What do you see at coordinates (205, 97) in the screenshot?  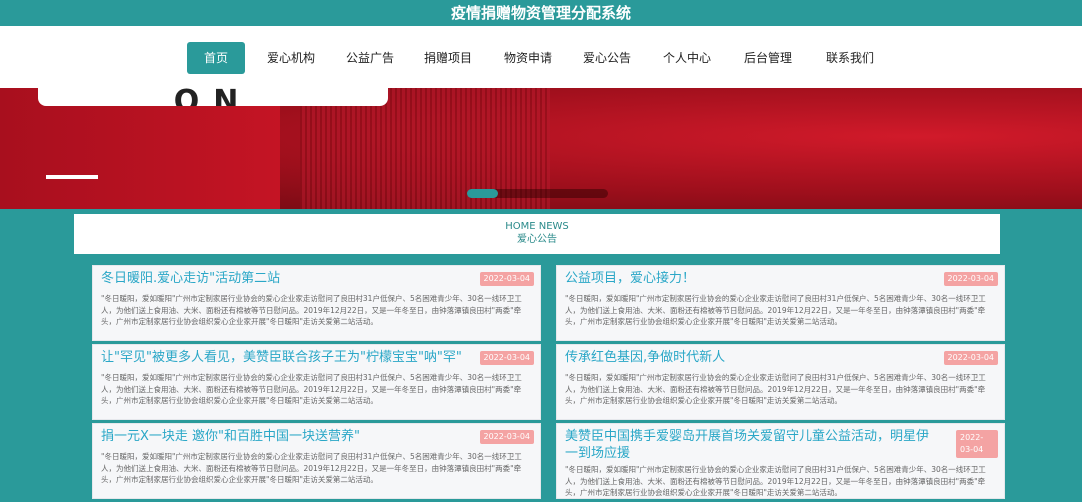 I see `banner-sign-text: PASS LOVE ON` at bounding box center [205, 97].